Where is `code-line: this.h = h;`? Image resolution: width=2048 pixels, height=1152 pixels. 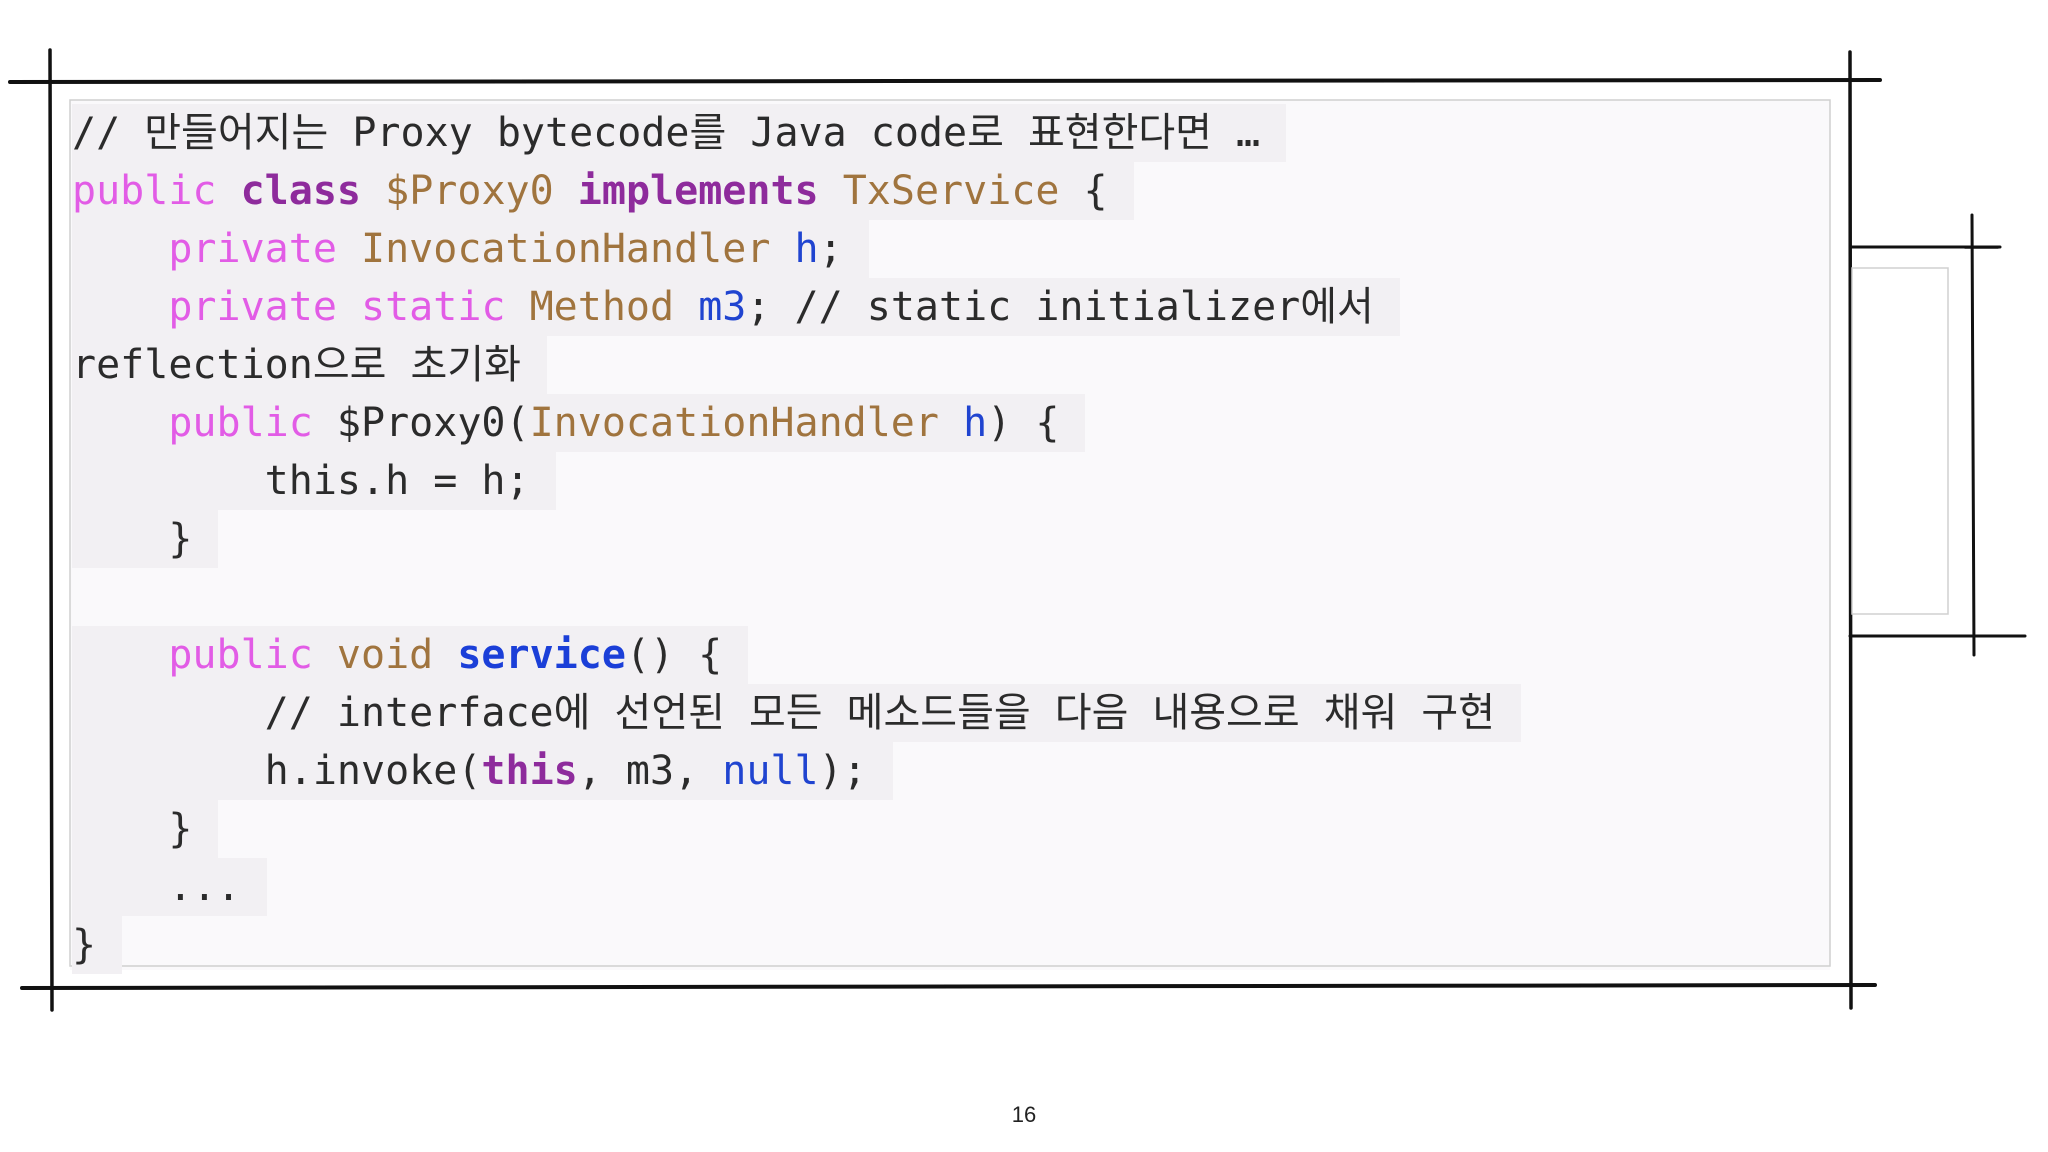
code-line: this.h = h; is located at coordinates (796, 481).